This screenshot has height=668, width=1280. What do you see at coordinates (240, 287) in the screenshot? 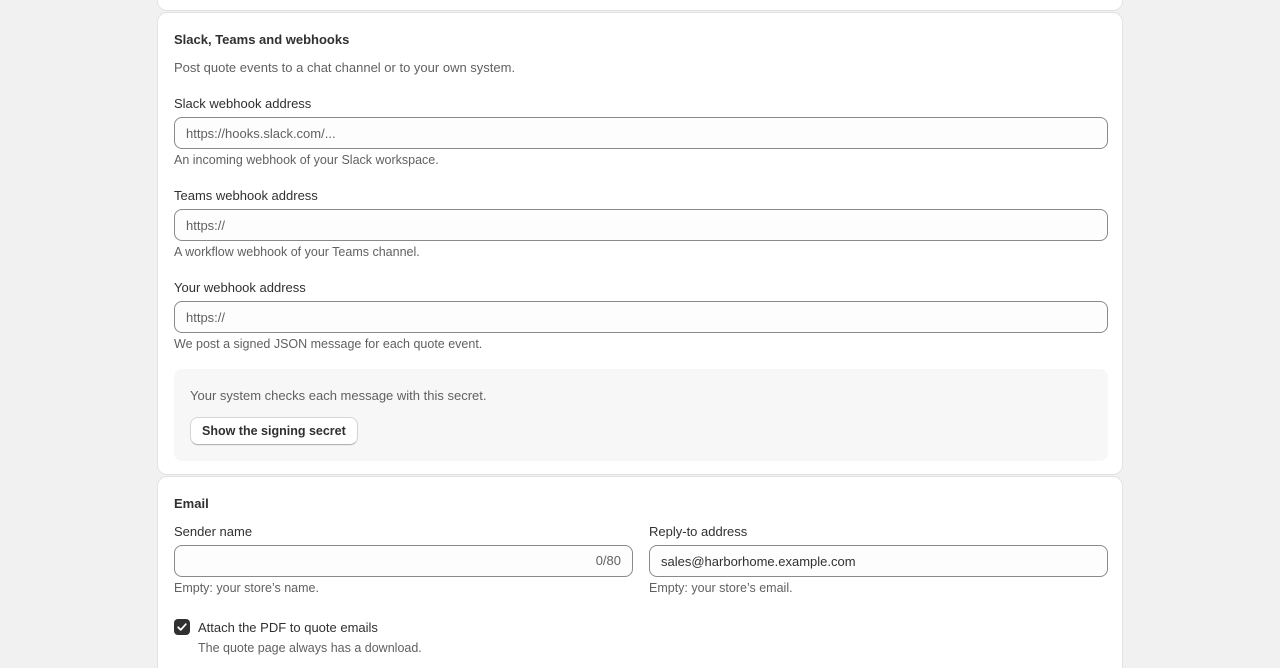
I see `custom-webhook-label: Your webhook address` at bounding box center [240, 287].